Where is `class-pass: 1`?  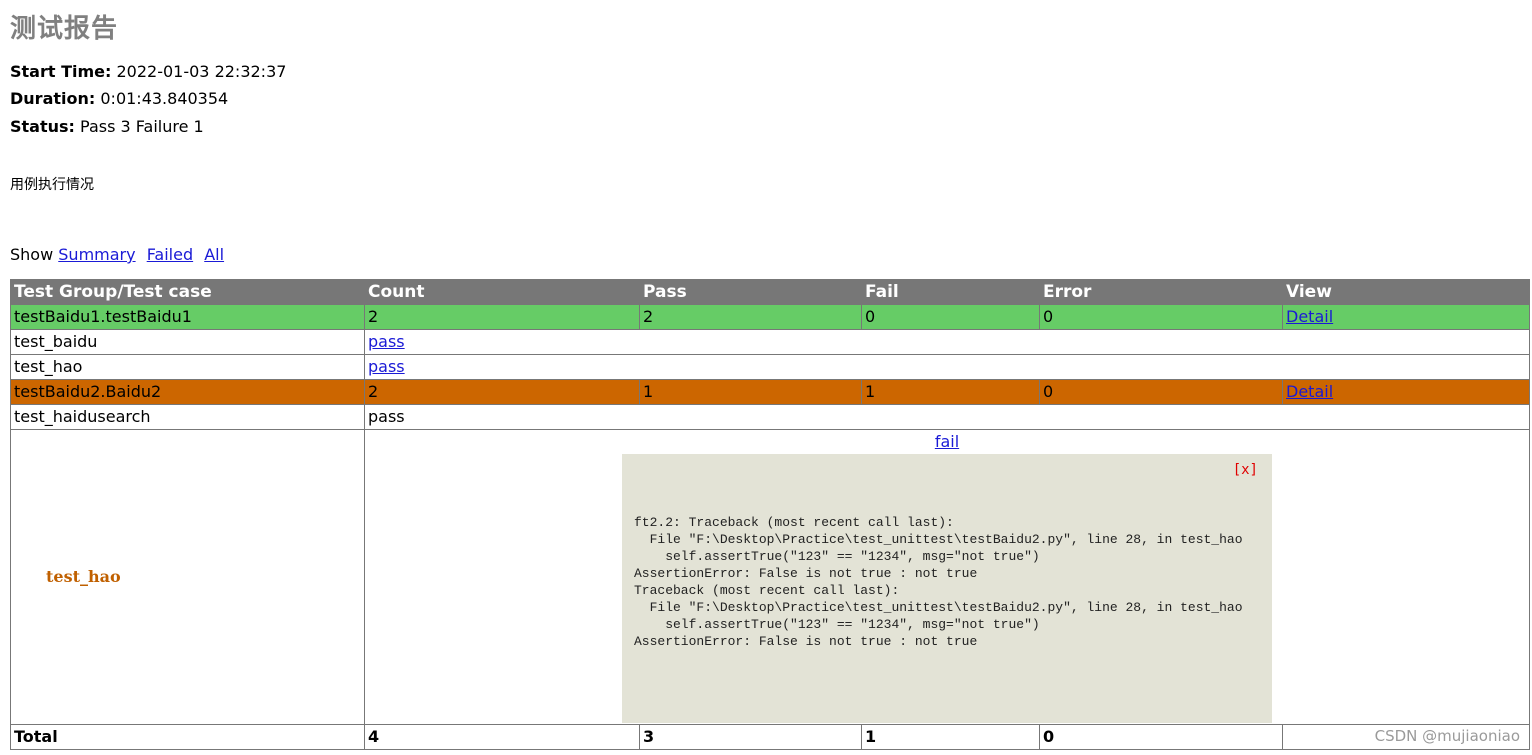 class-pass: 1 is located at coordinates (750, 392).